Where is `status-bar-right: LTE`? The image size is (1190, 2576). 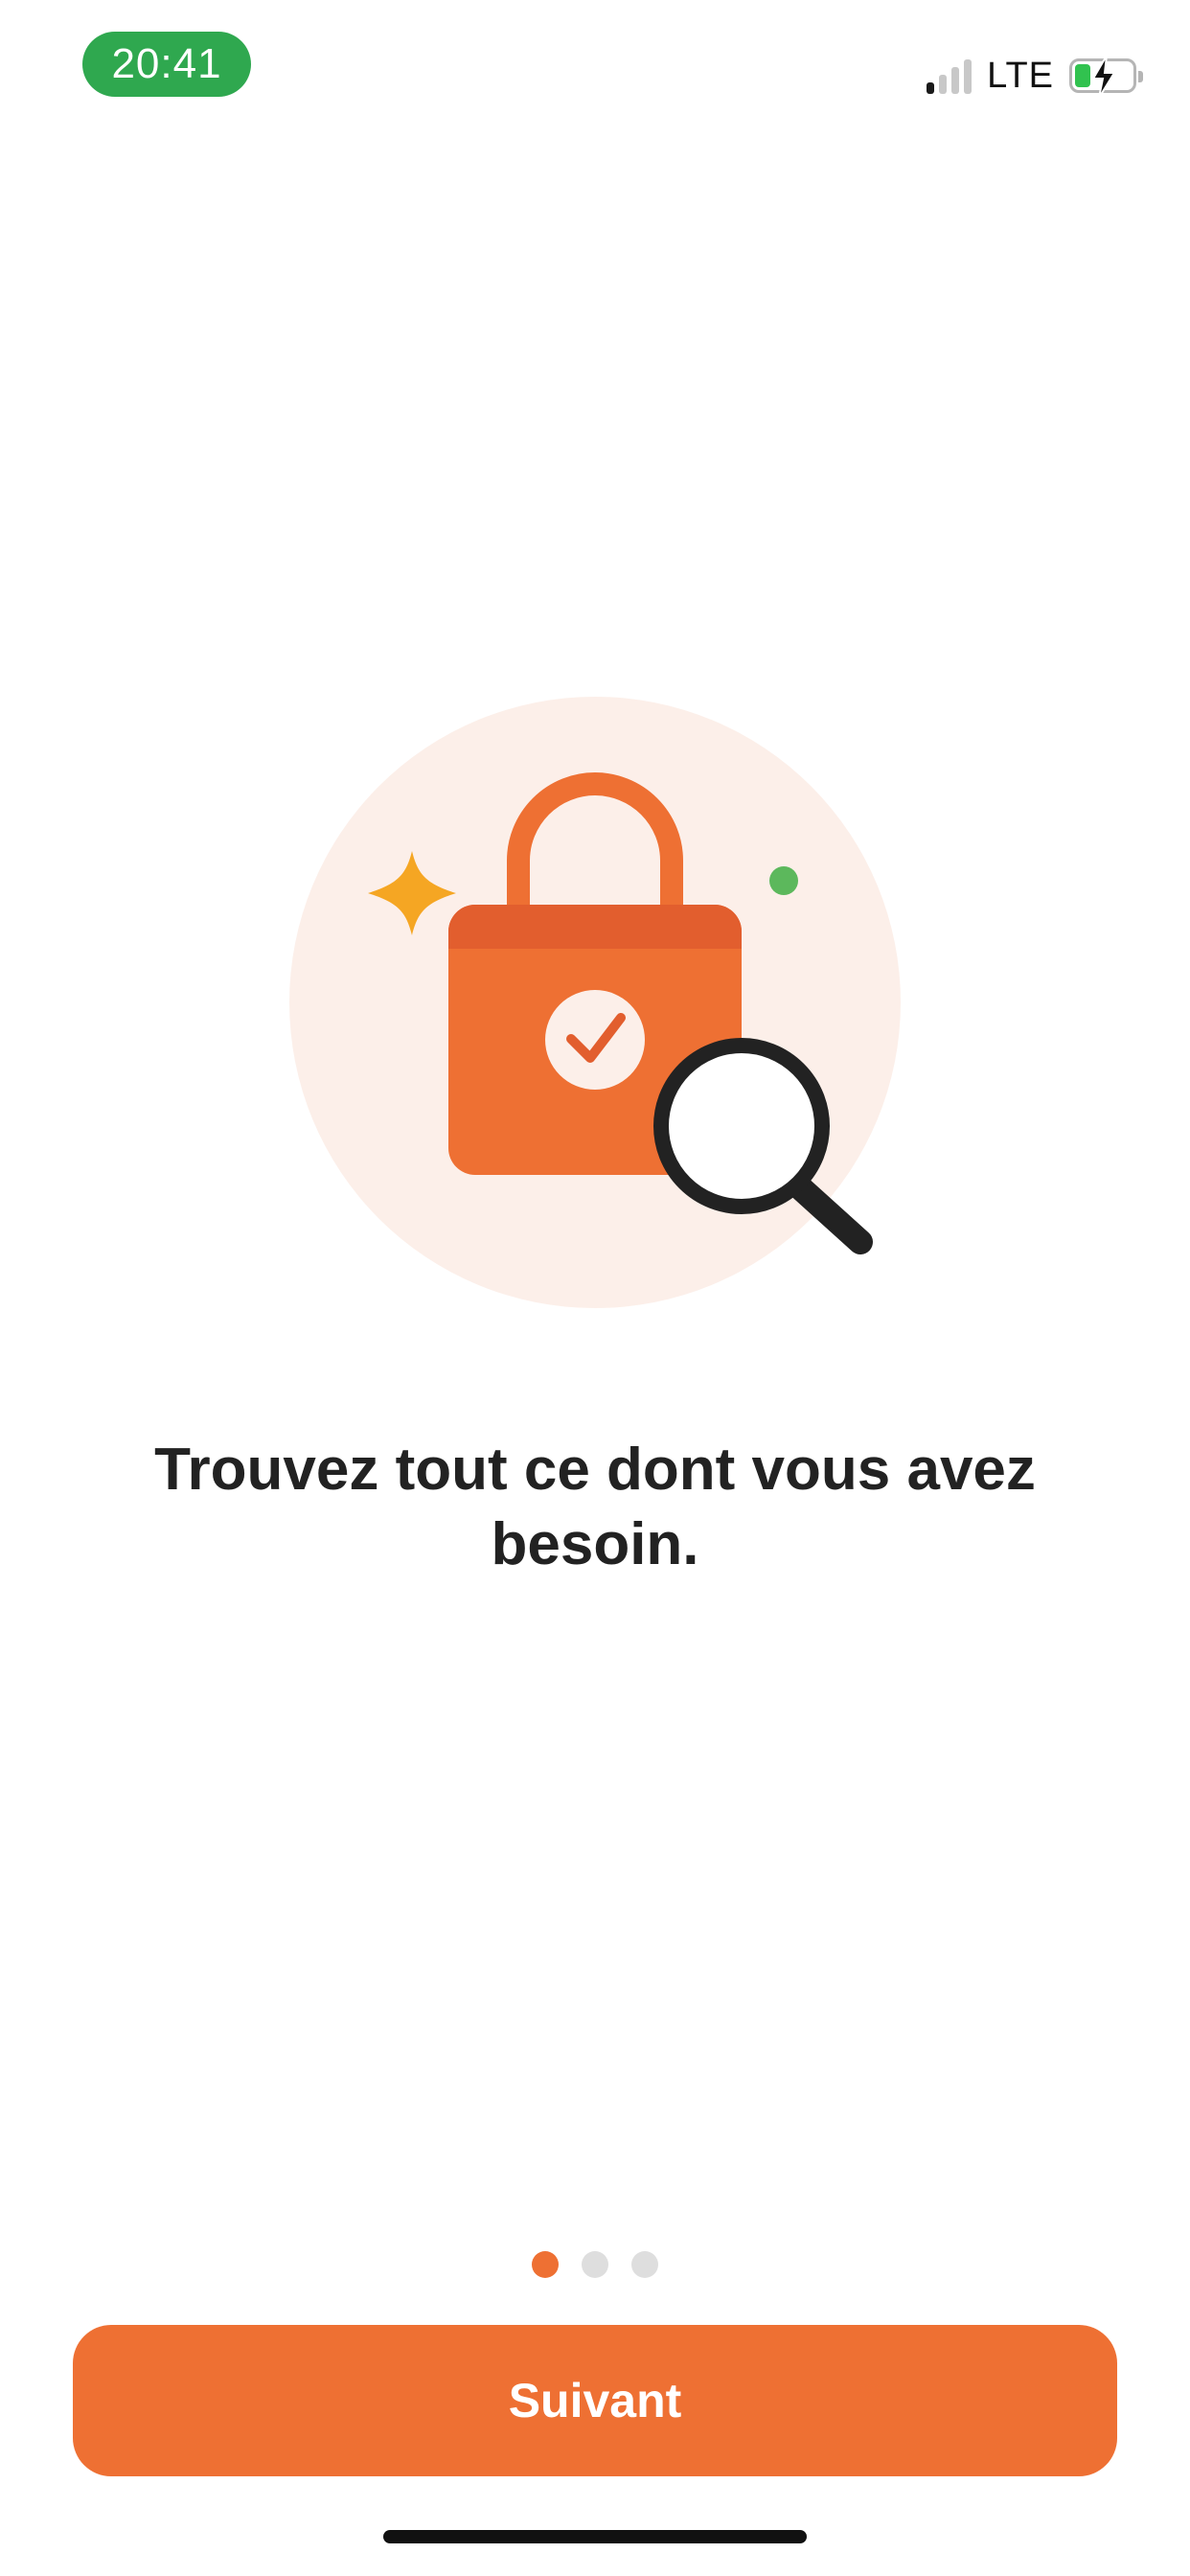 status-bar-right: LTE is located at coordinates (1035, 76).